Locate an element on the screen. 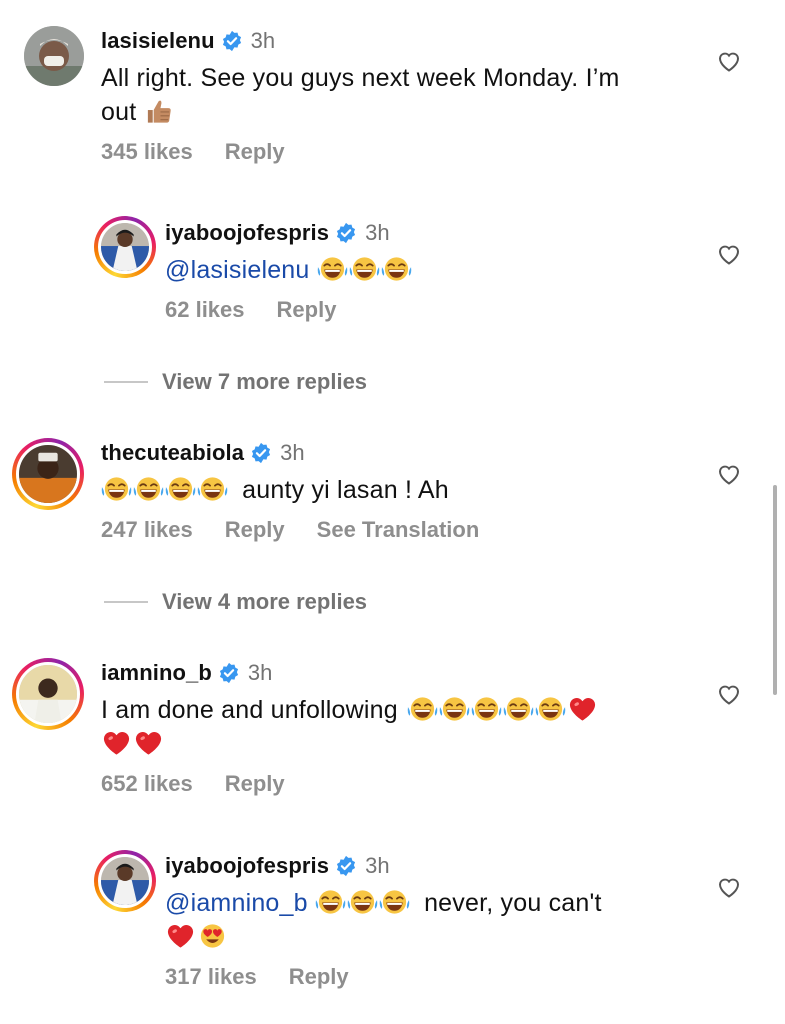 This screenshot has height=1024, width=785. see-translation-button: See Translation is located at coordinates (398, 530).